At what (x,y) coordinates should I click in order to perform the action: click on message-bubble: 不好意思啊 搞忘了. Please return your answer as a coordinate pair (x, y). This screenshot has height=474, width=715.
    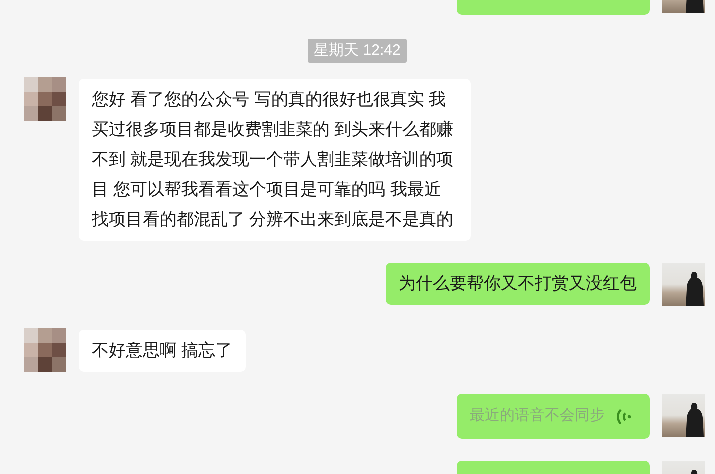
    Looking at the image, I should click on (162, 351).